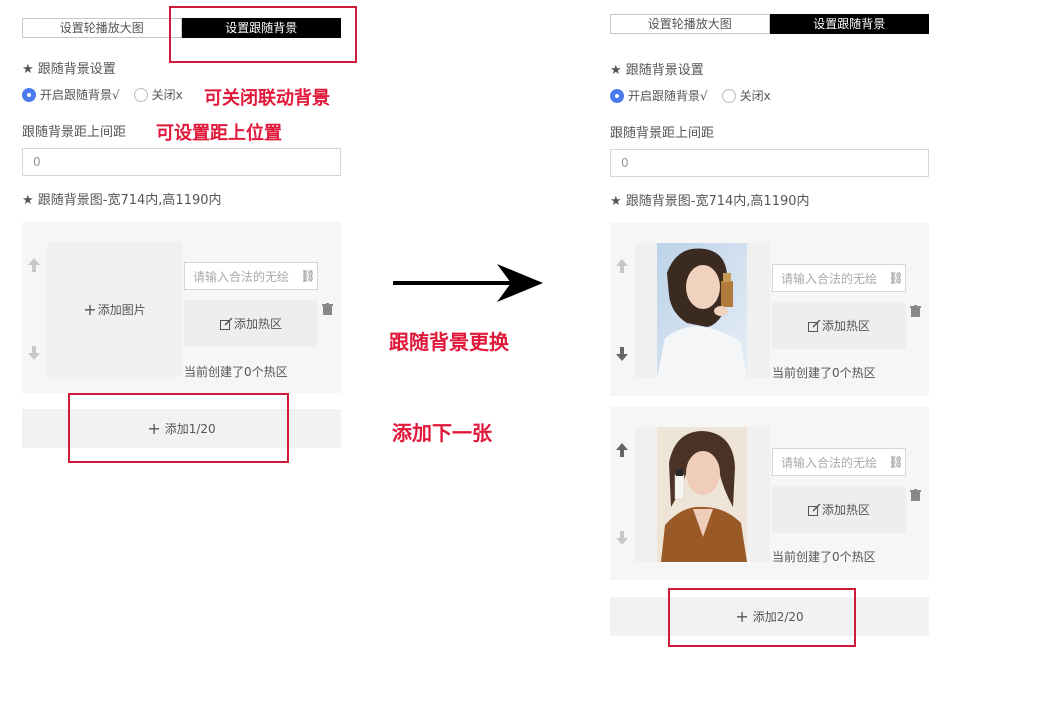  I want to click on right-image-item-1: 请输入合法的无绘 ⛓ 添加热区 当前创建了0个热区, so click(769, 309).